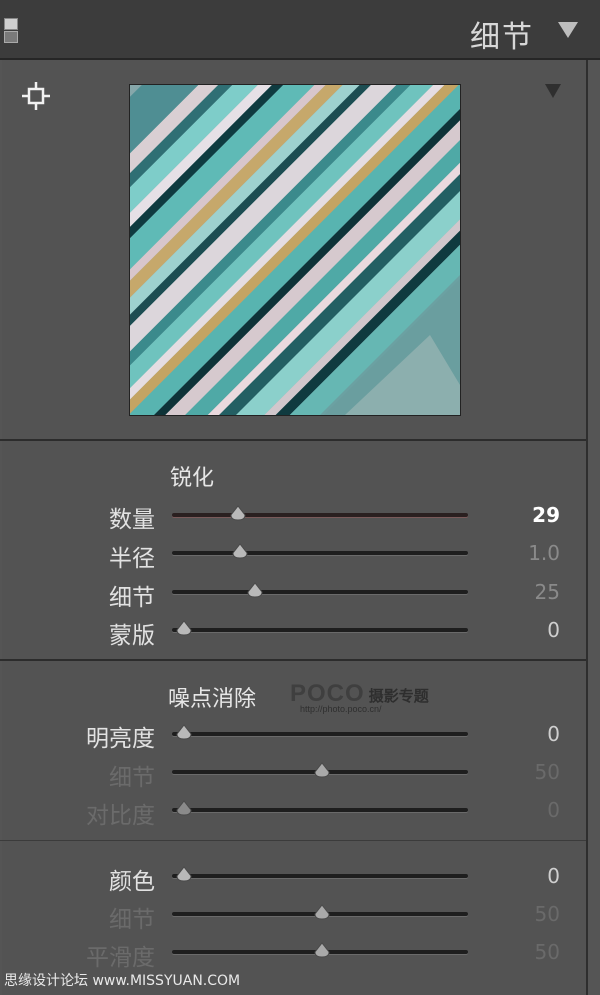 This screenshot has height=995, width=600. What do you see at coordinates (320, 808) in the screenshot?
I see `luminance-contrast-slider` at bounding box center [320, 808].